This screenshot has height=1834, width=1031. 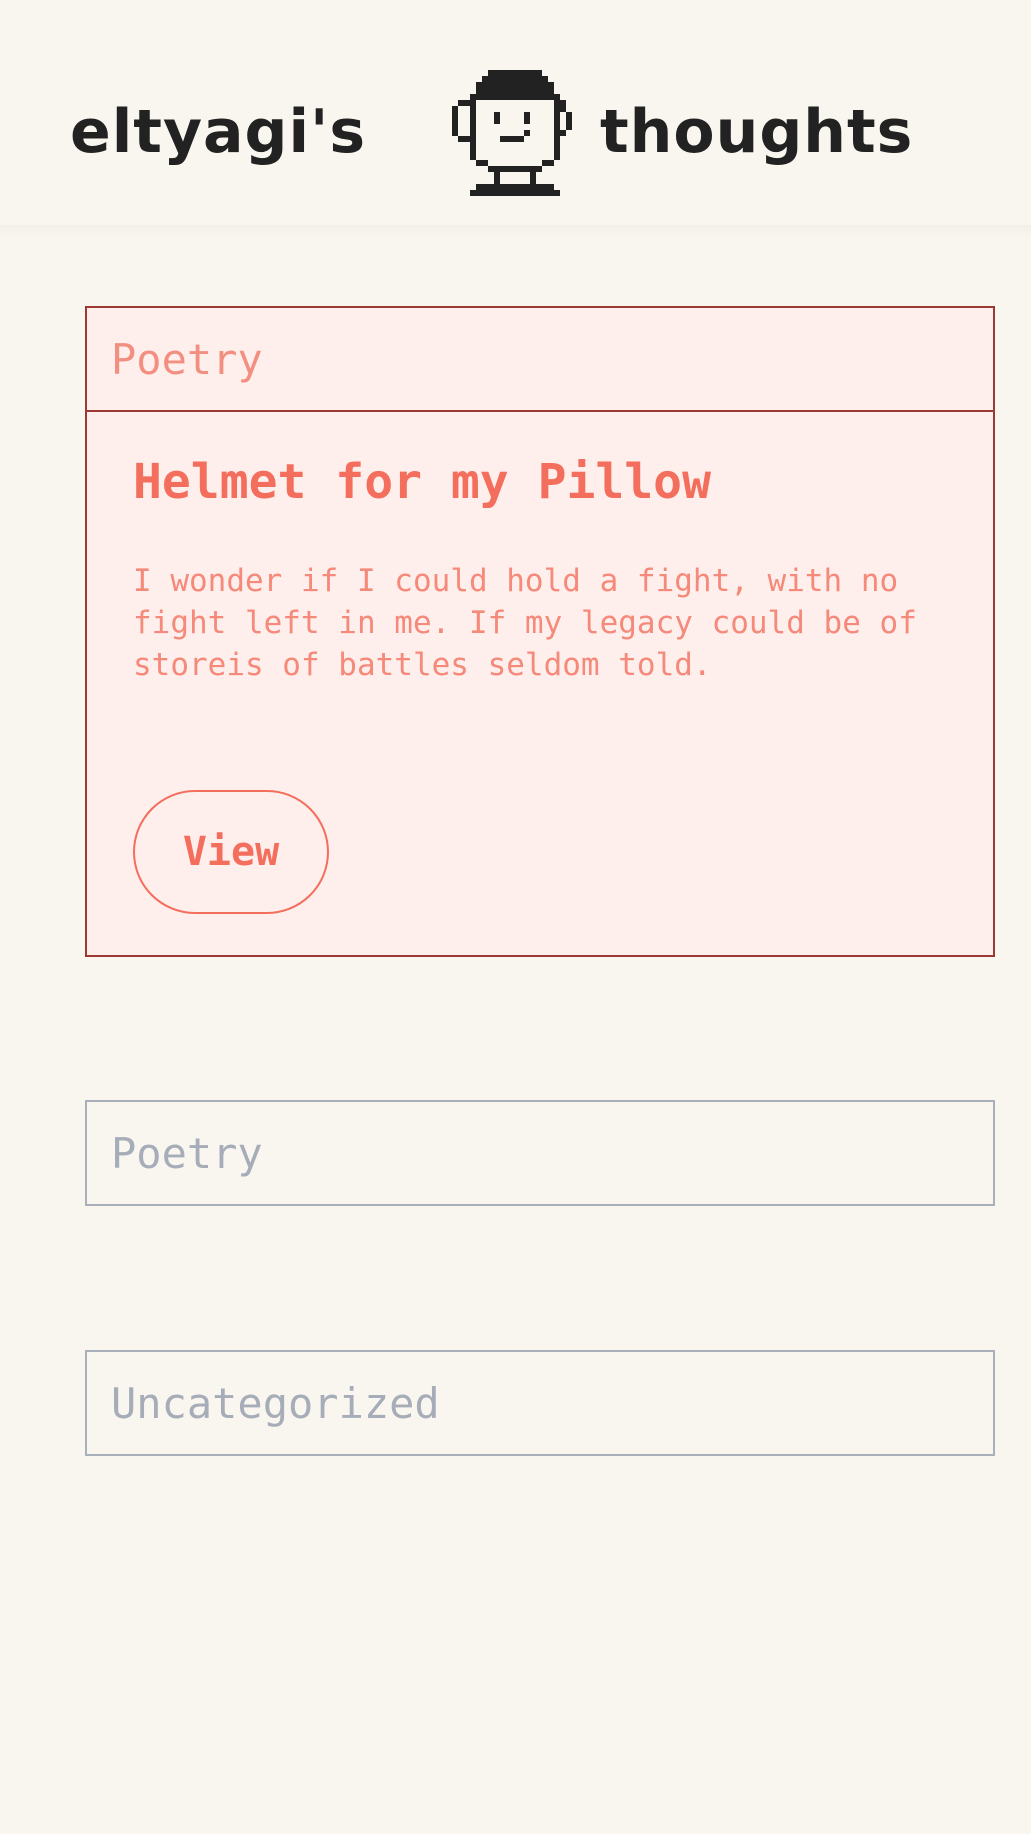 I want to click on category-poetry: Poetry, so click(x=540, y=1153).